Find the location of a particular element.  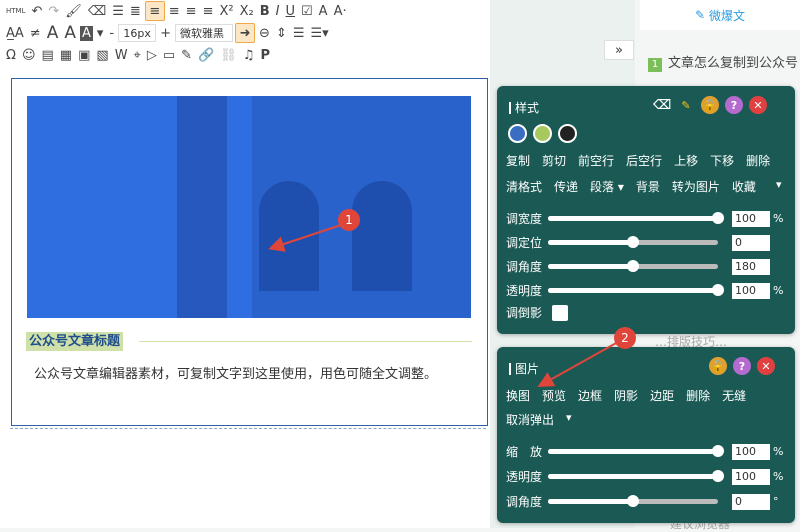

annotation-arrows is located at coordinates (443, 305).